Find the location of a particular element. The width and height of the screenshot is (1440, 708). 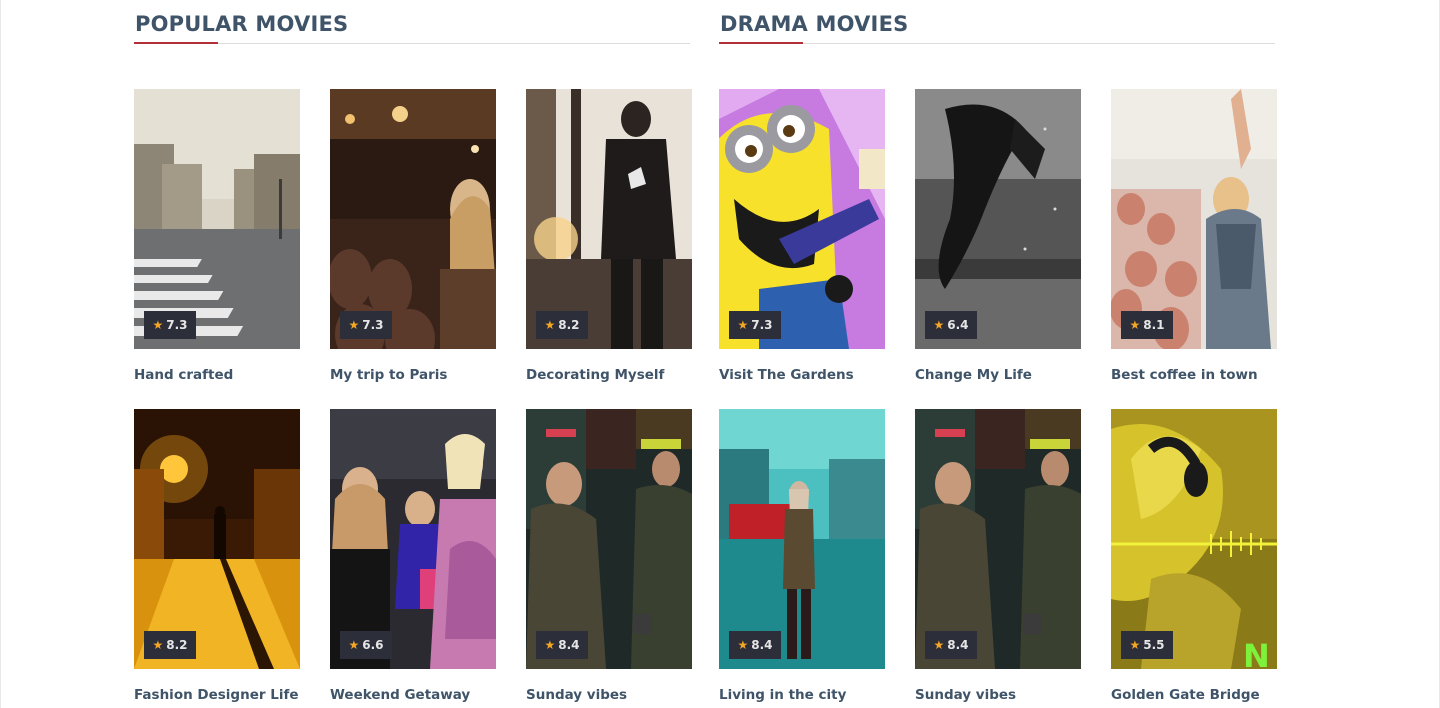

movie-card: N ★ 5.5 Golden Gate Bridge is located at coordinates (1194, 556).